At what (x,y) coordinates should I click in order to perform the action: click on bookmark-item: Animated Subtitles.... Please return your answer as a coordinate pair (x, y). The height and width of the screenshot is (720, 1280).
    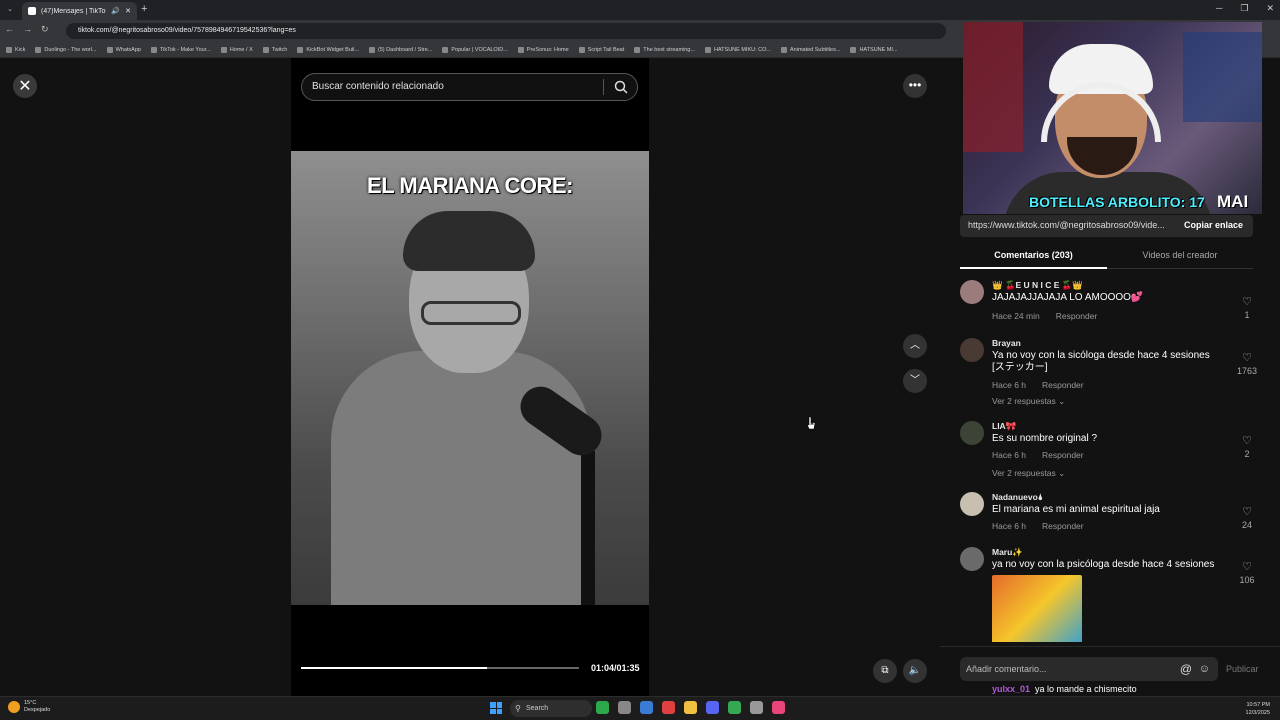
    Looking at the image, I should click on (810, 49).